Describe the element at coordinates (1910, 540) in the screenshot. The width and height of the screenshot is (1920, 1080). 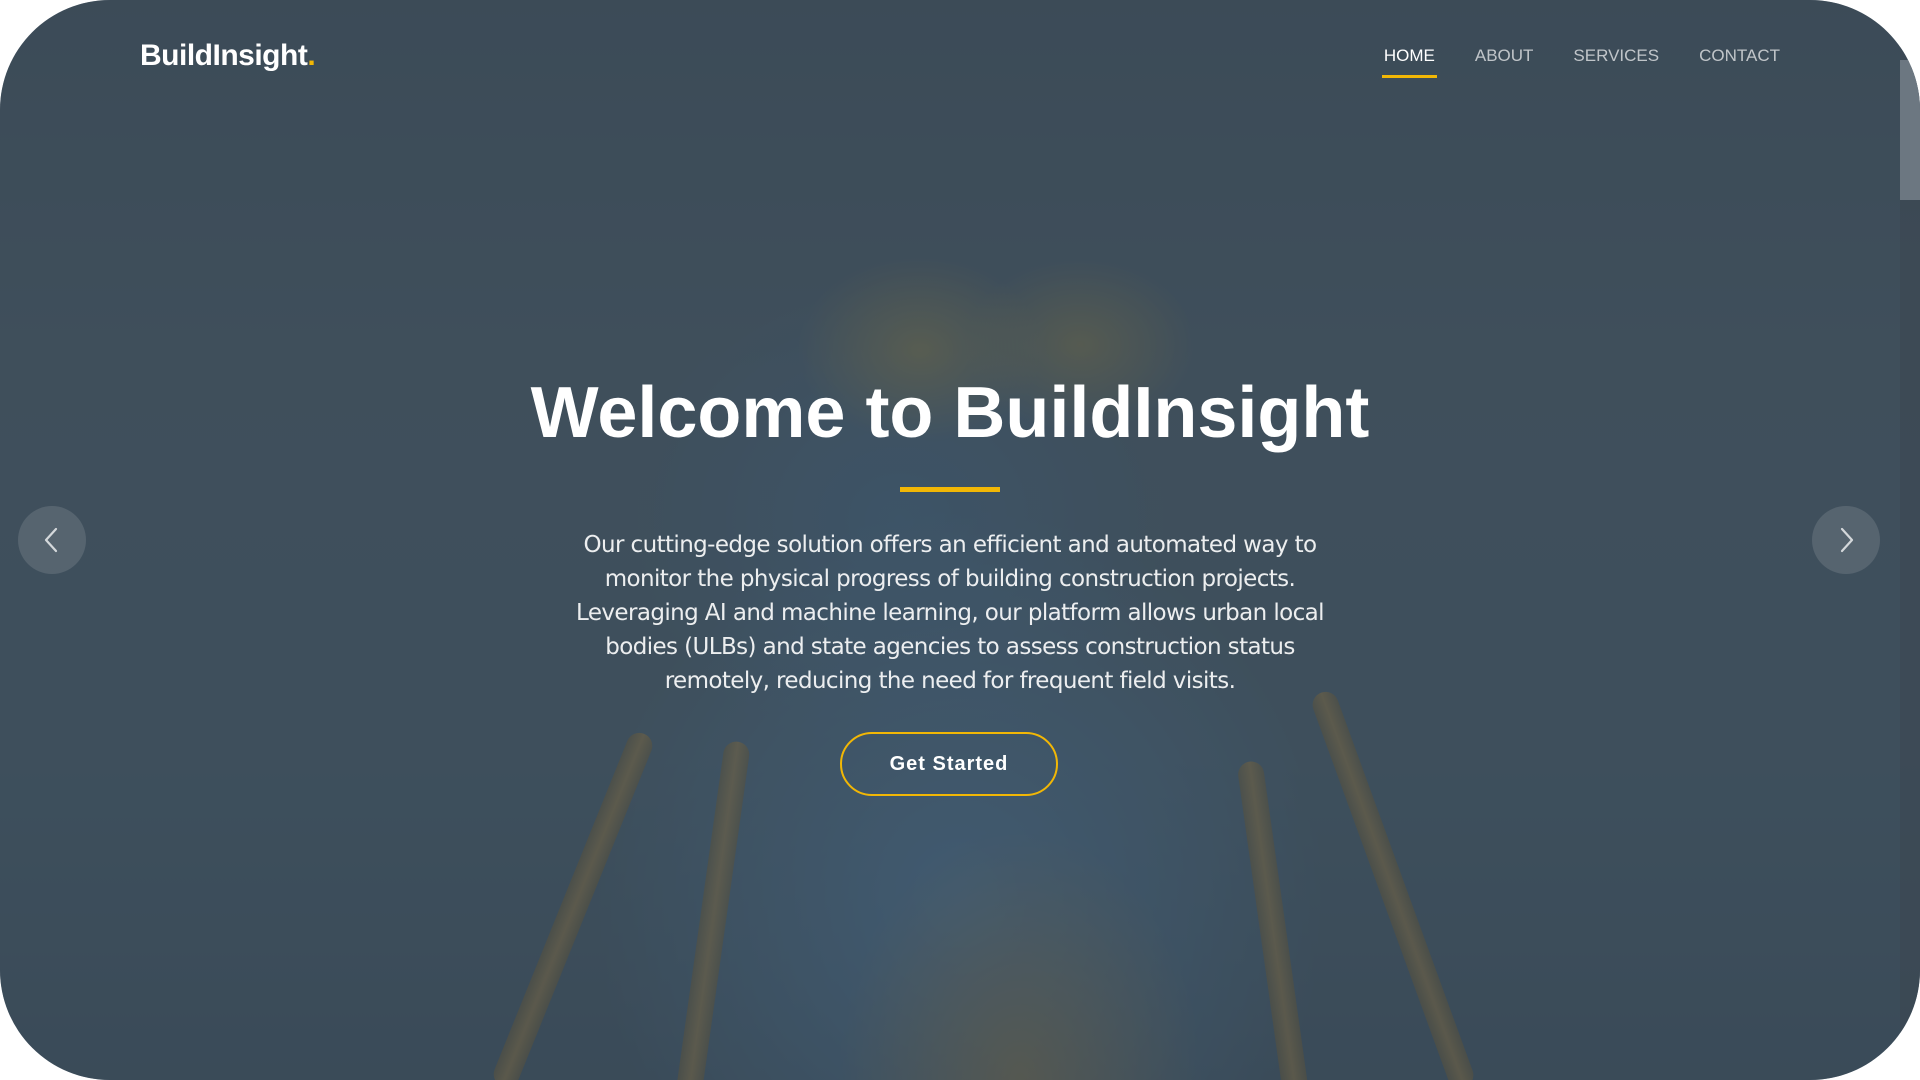
I see `scrollbar` at that location.